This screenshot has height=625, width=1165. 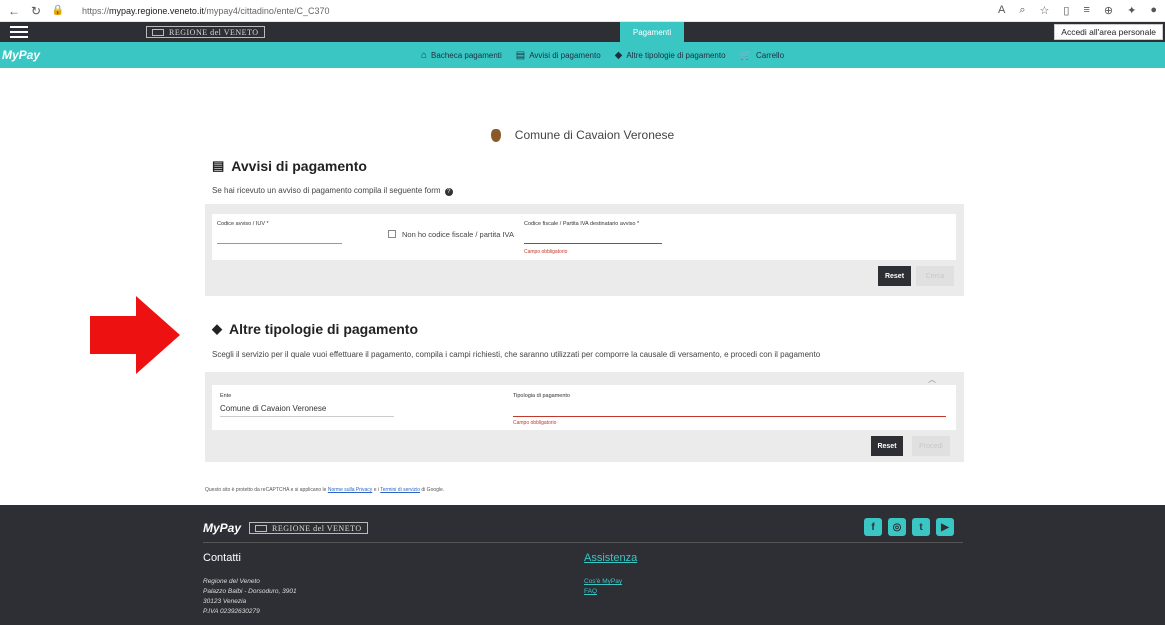 I want to click on nav-item-label: Avvisi di pagamento, so click(x=565, y=55).